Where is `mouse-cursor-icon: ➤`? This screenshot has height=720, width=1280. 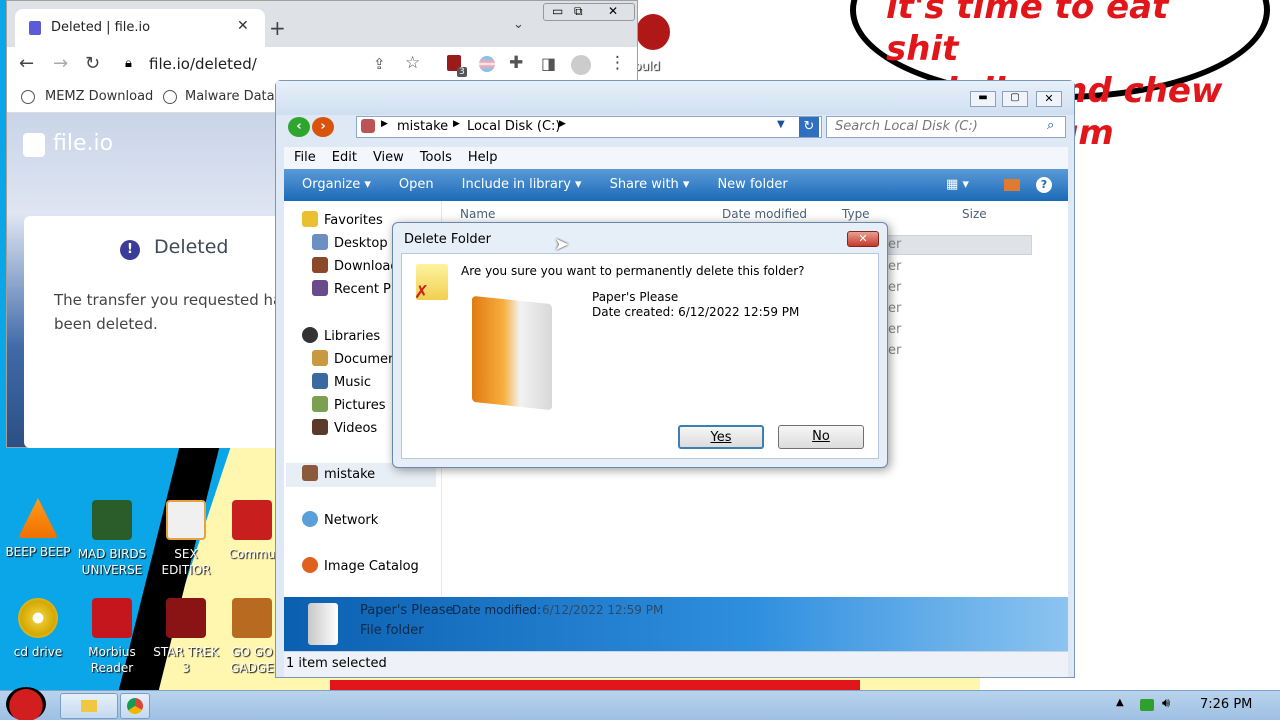
mouse-cursor-icon: ➤ is located at coordinates (562, 244).